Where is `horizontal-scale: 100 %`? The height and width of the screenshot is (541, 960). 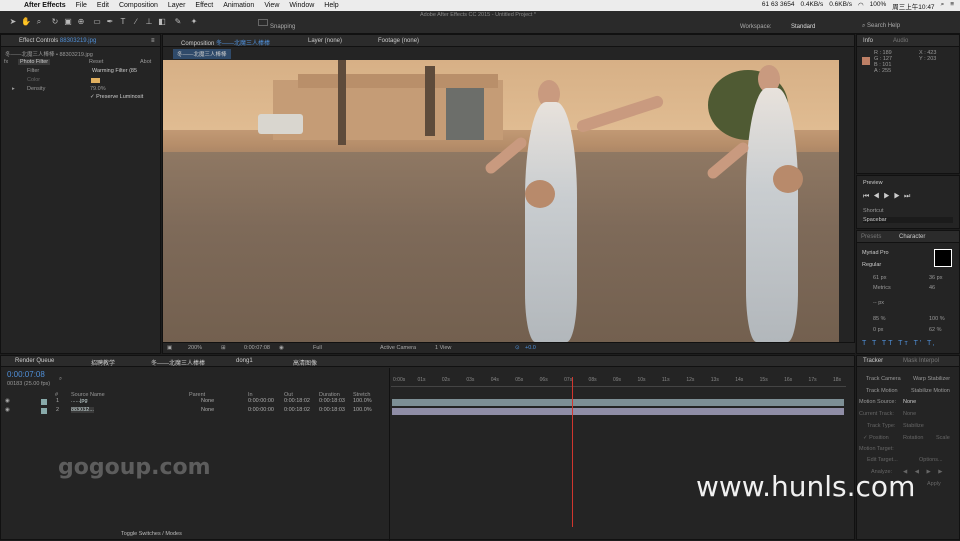
horizontal-scale: 100 % is located at coordinates (937, 319).